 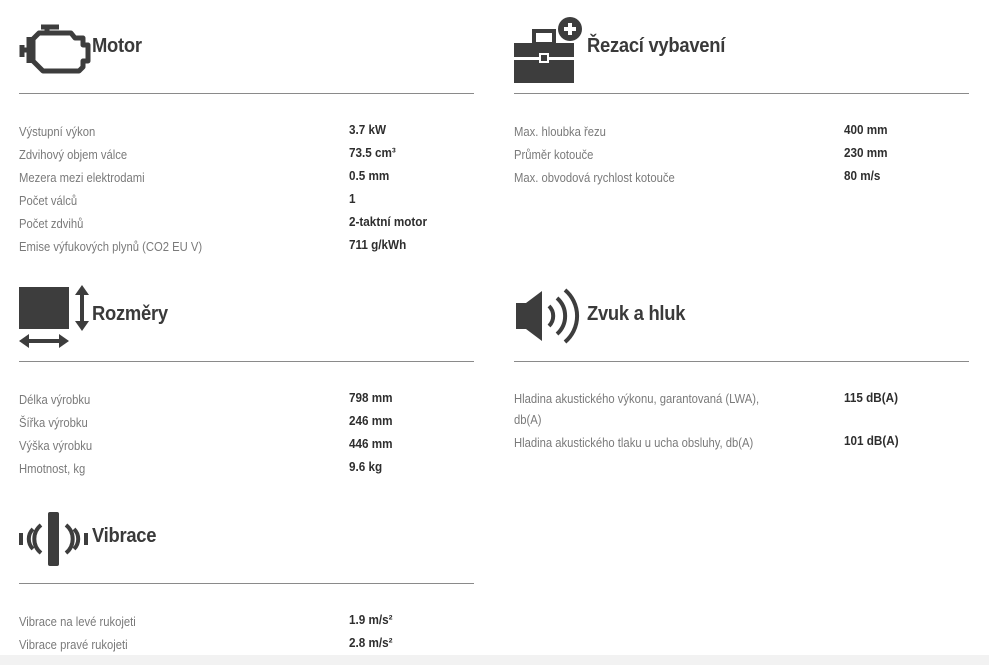 I want to click on spec-label: Zdvihový objem válce, so click(x=73, y=155).